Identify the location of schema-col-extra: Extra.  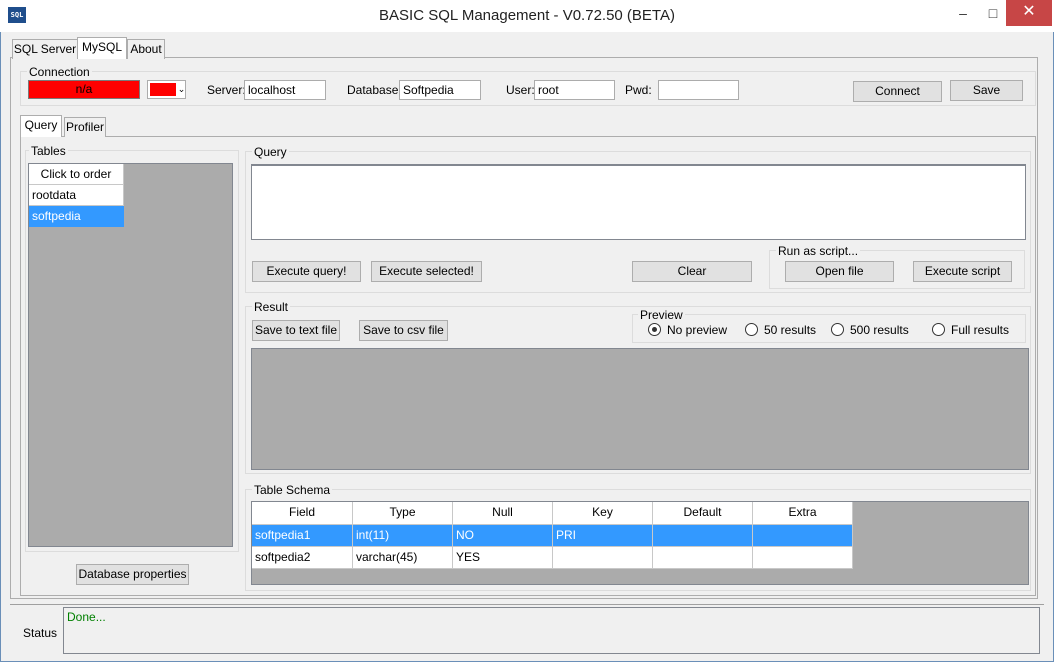
(803, 513).